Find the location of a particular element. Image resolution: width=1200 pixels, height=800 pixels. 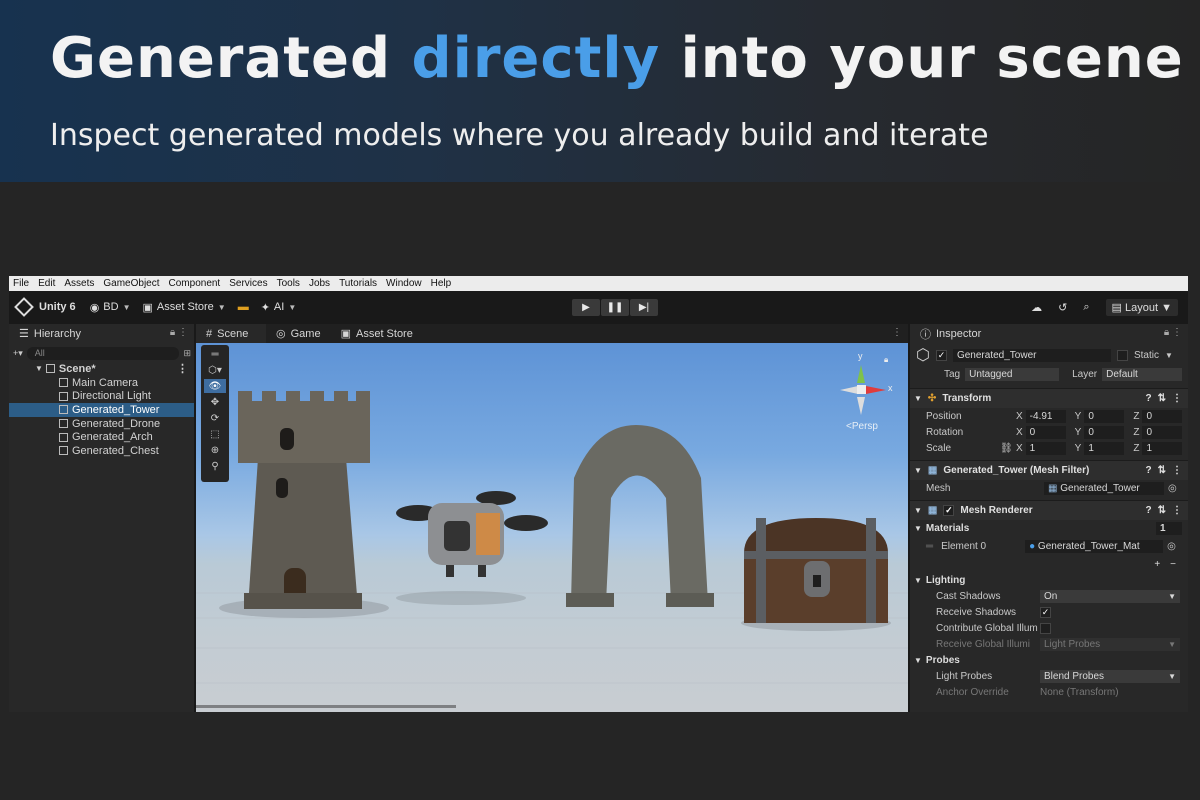

chevron-down-icon: ▼ is located at coordinates (1169, 355).